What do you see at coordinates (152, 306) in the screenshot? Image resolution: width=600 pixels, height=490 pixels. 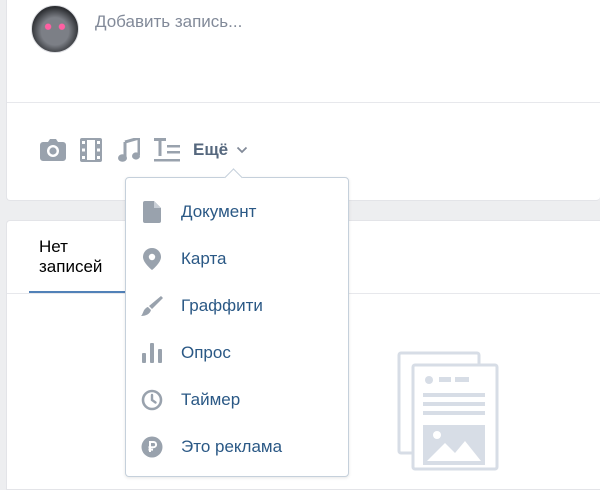 I see `brush-icon` at bounding box center [152, 306].